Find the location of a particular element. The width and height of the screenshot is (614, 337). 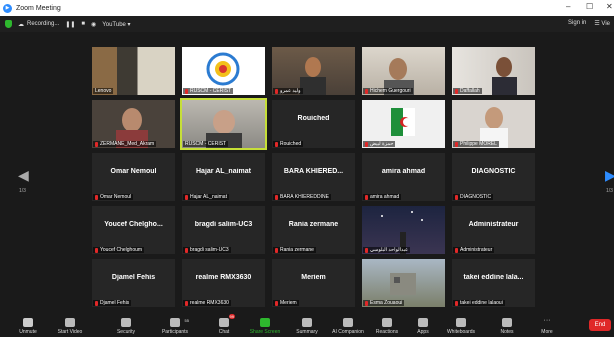

participant-tile: DIAGNOSTIC DIAGNOSTIC is located at coordinates (493, 177).